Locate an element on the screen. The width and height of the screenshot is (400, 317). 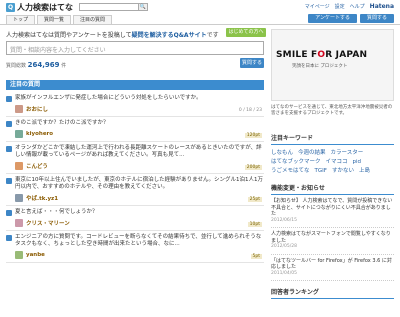
site-logo: Q 人力検索はてな is located at coordinates (39, 7).